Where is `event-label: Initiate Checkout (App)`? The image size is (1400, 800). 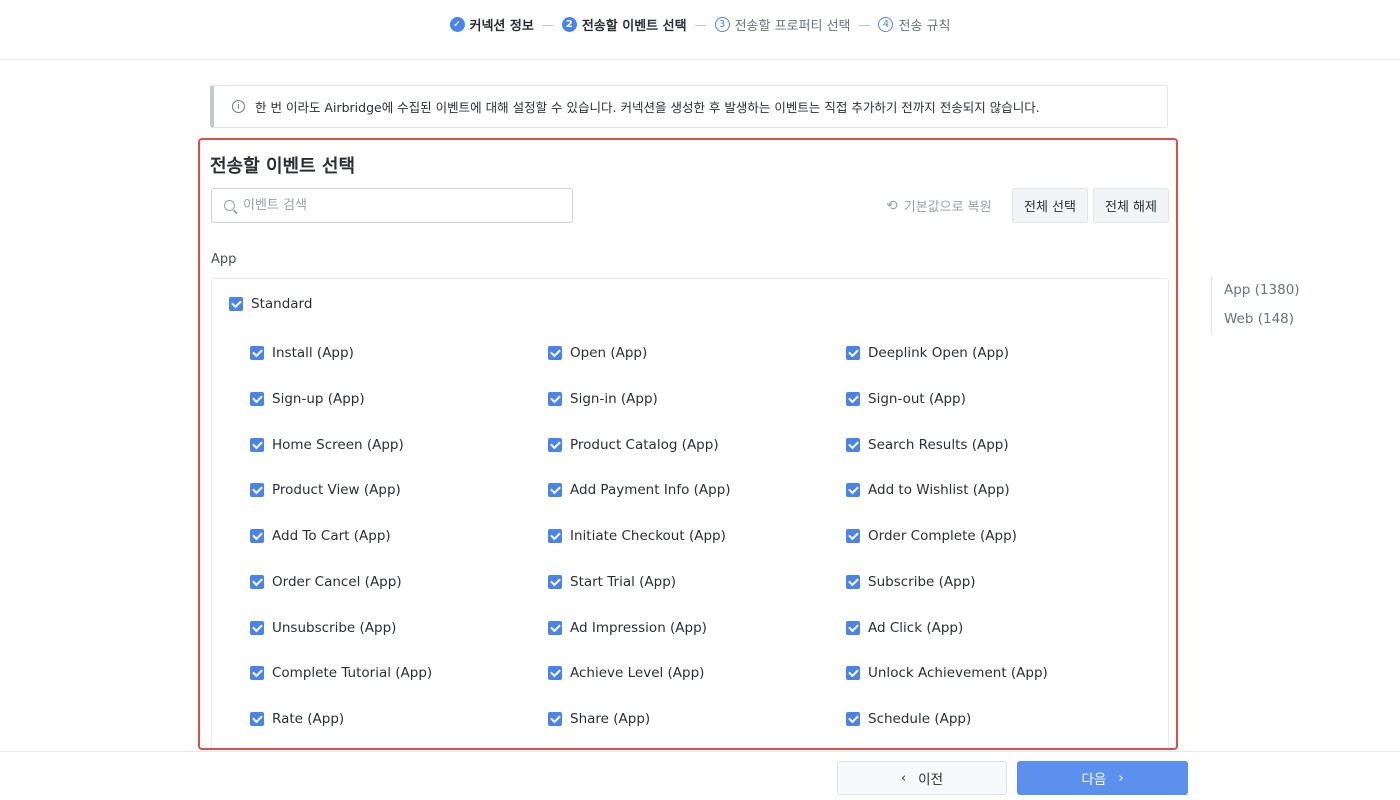 event-label: Initiate Checkout (App) is located at coordinates (648, 536).